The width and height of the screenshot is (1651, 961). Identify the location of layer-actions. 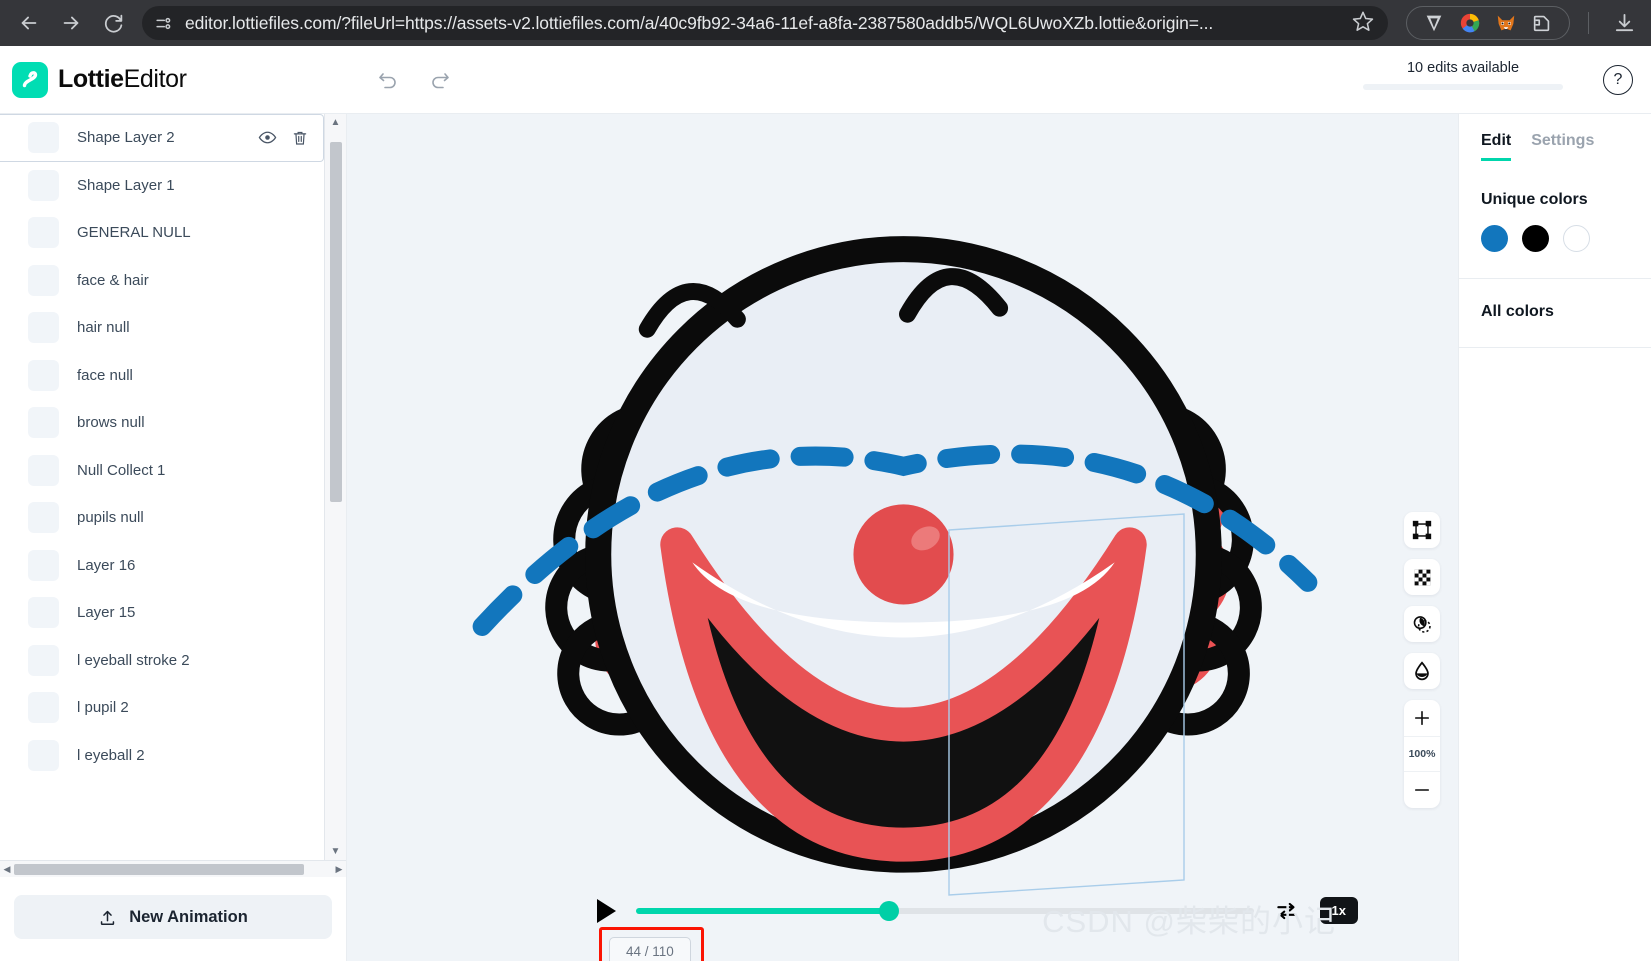
(290, 137).